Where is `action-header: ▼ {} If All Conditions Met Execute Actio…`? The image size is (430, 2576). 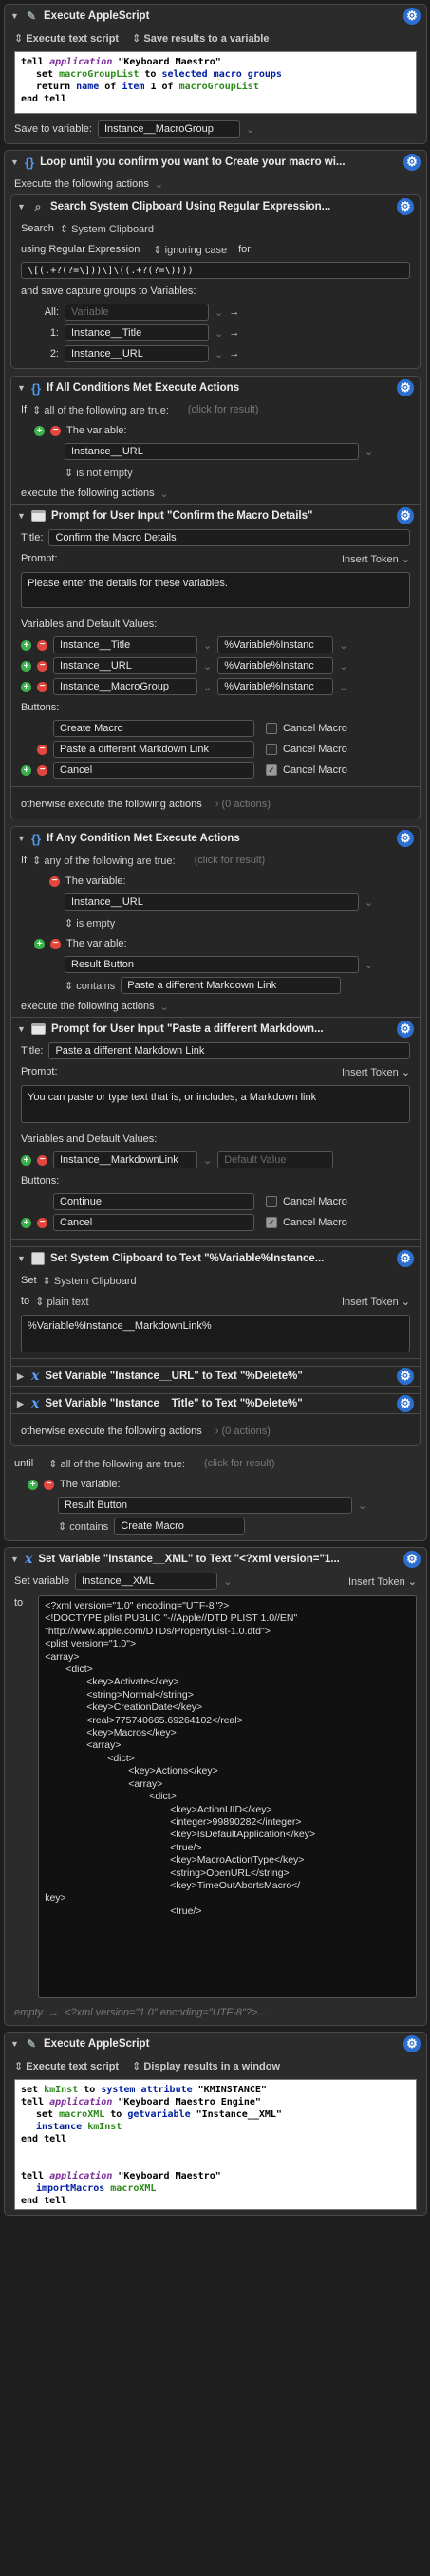 action-header: ▼ {} If All Conditions Met Execute Actio… is located at coordinates (215, 388).